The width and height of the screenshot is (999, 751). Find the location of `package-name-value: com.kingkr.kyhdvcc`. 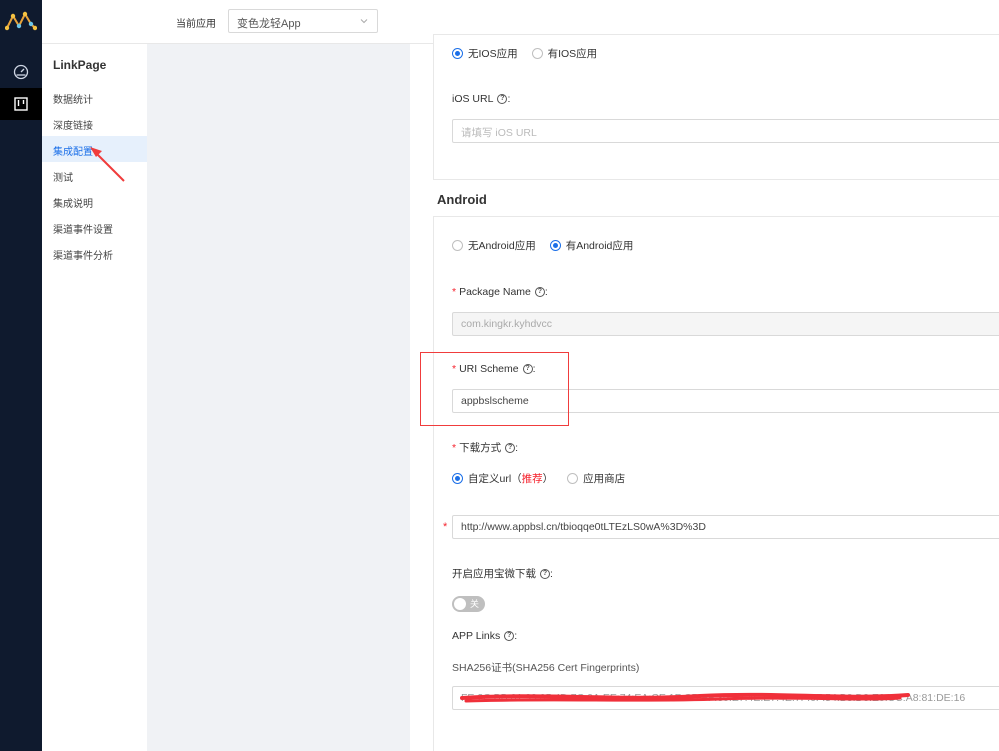

package-name-value: com.kingkr.kyhdvcc is located at coordinates (507, 324).